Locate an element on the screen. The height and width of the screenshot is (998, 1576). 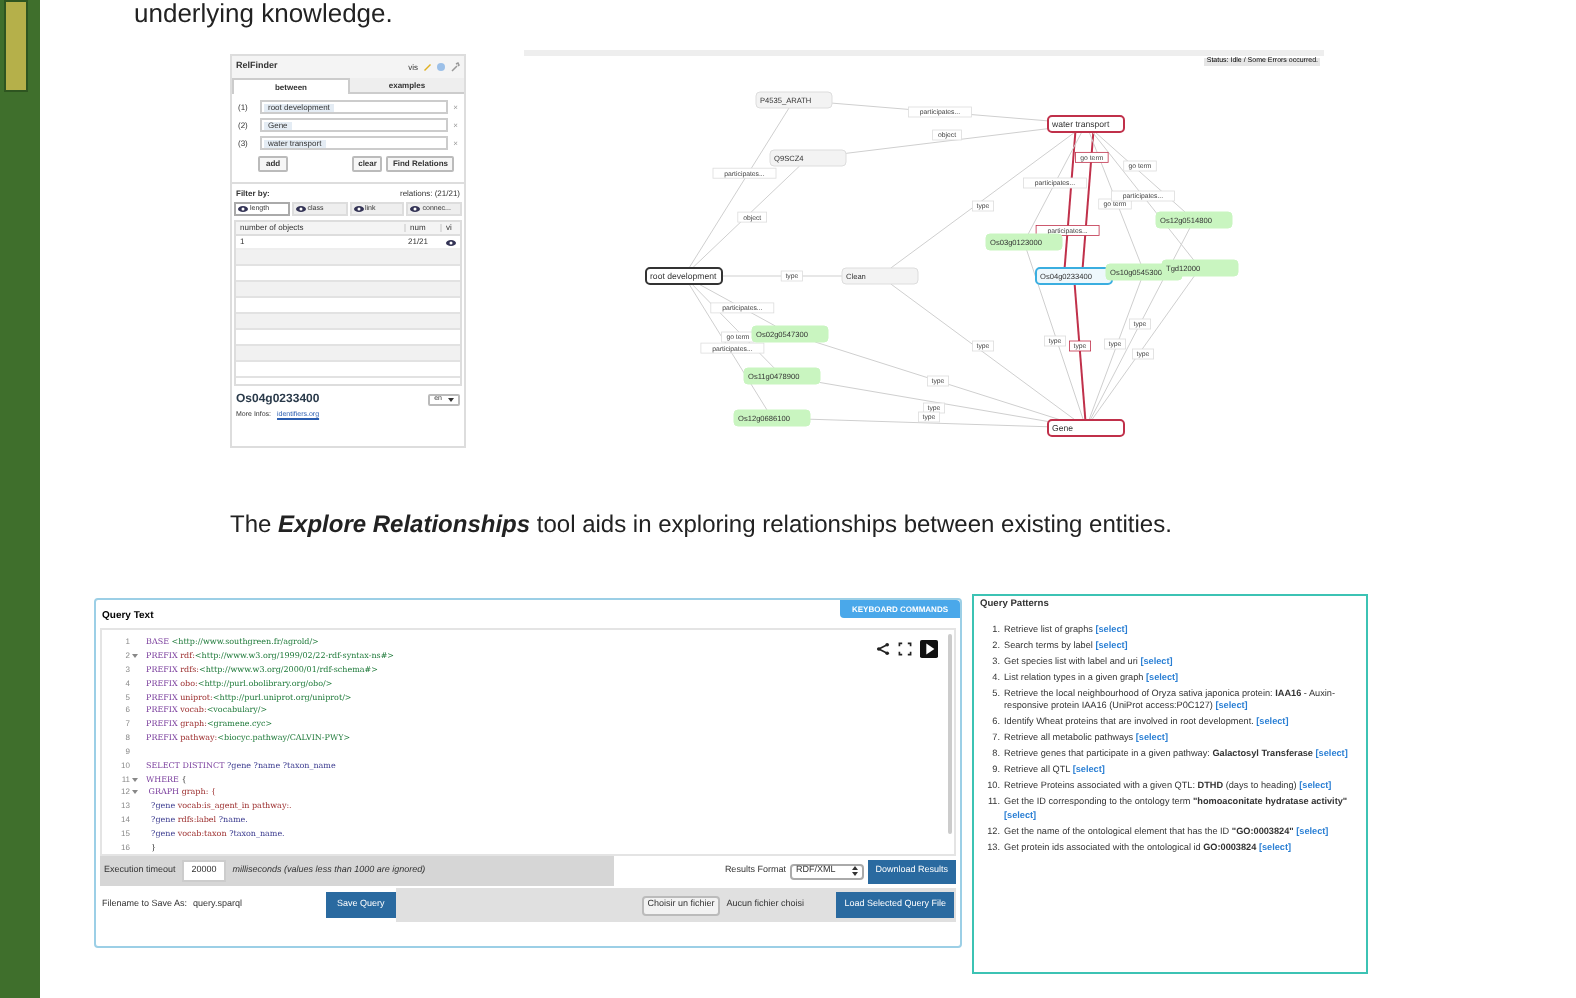
wrench-icon is located at coordinates (455, 67).